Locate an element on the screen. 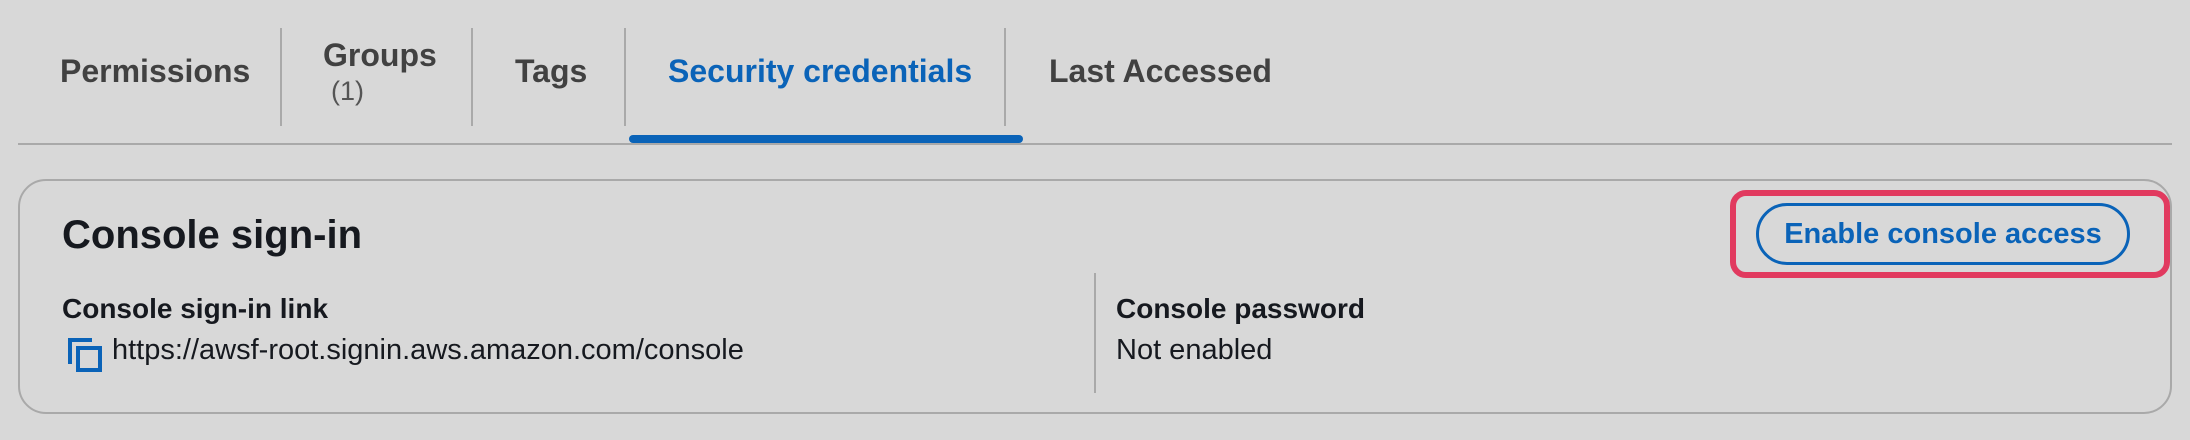 This screenshot has width=2190, height=440. tab-security-credentials-label: Security credentials is located at coordinates (820, 71).